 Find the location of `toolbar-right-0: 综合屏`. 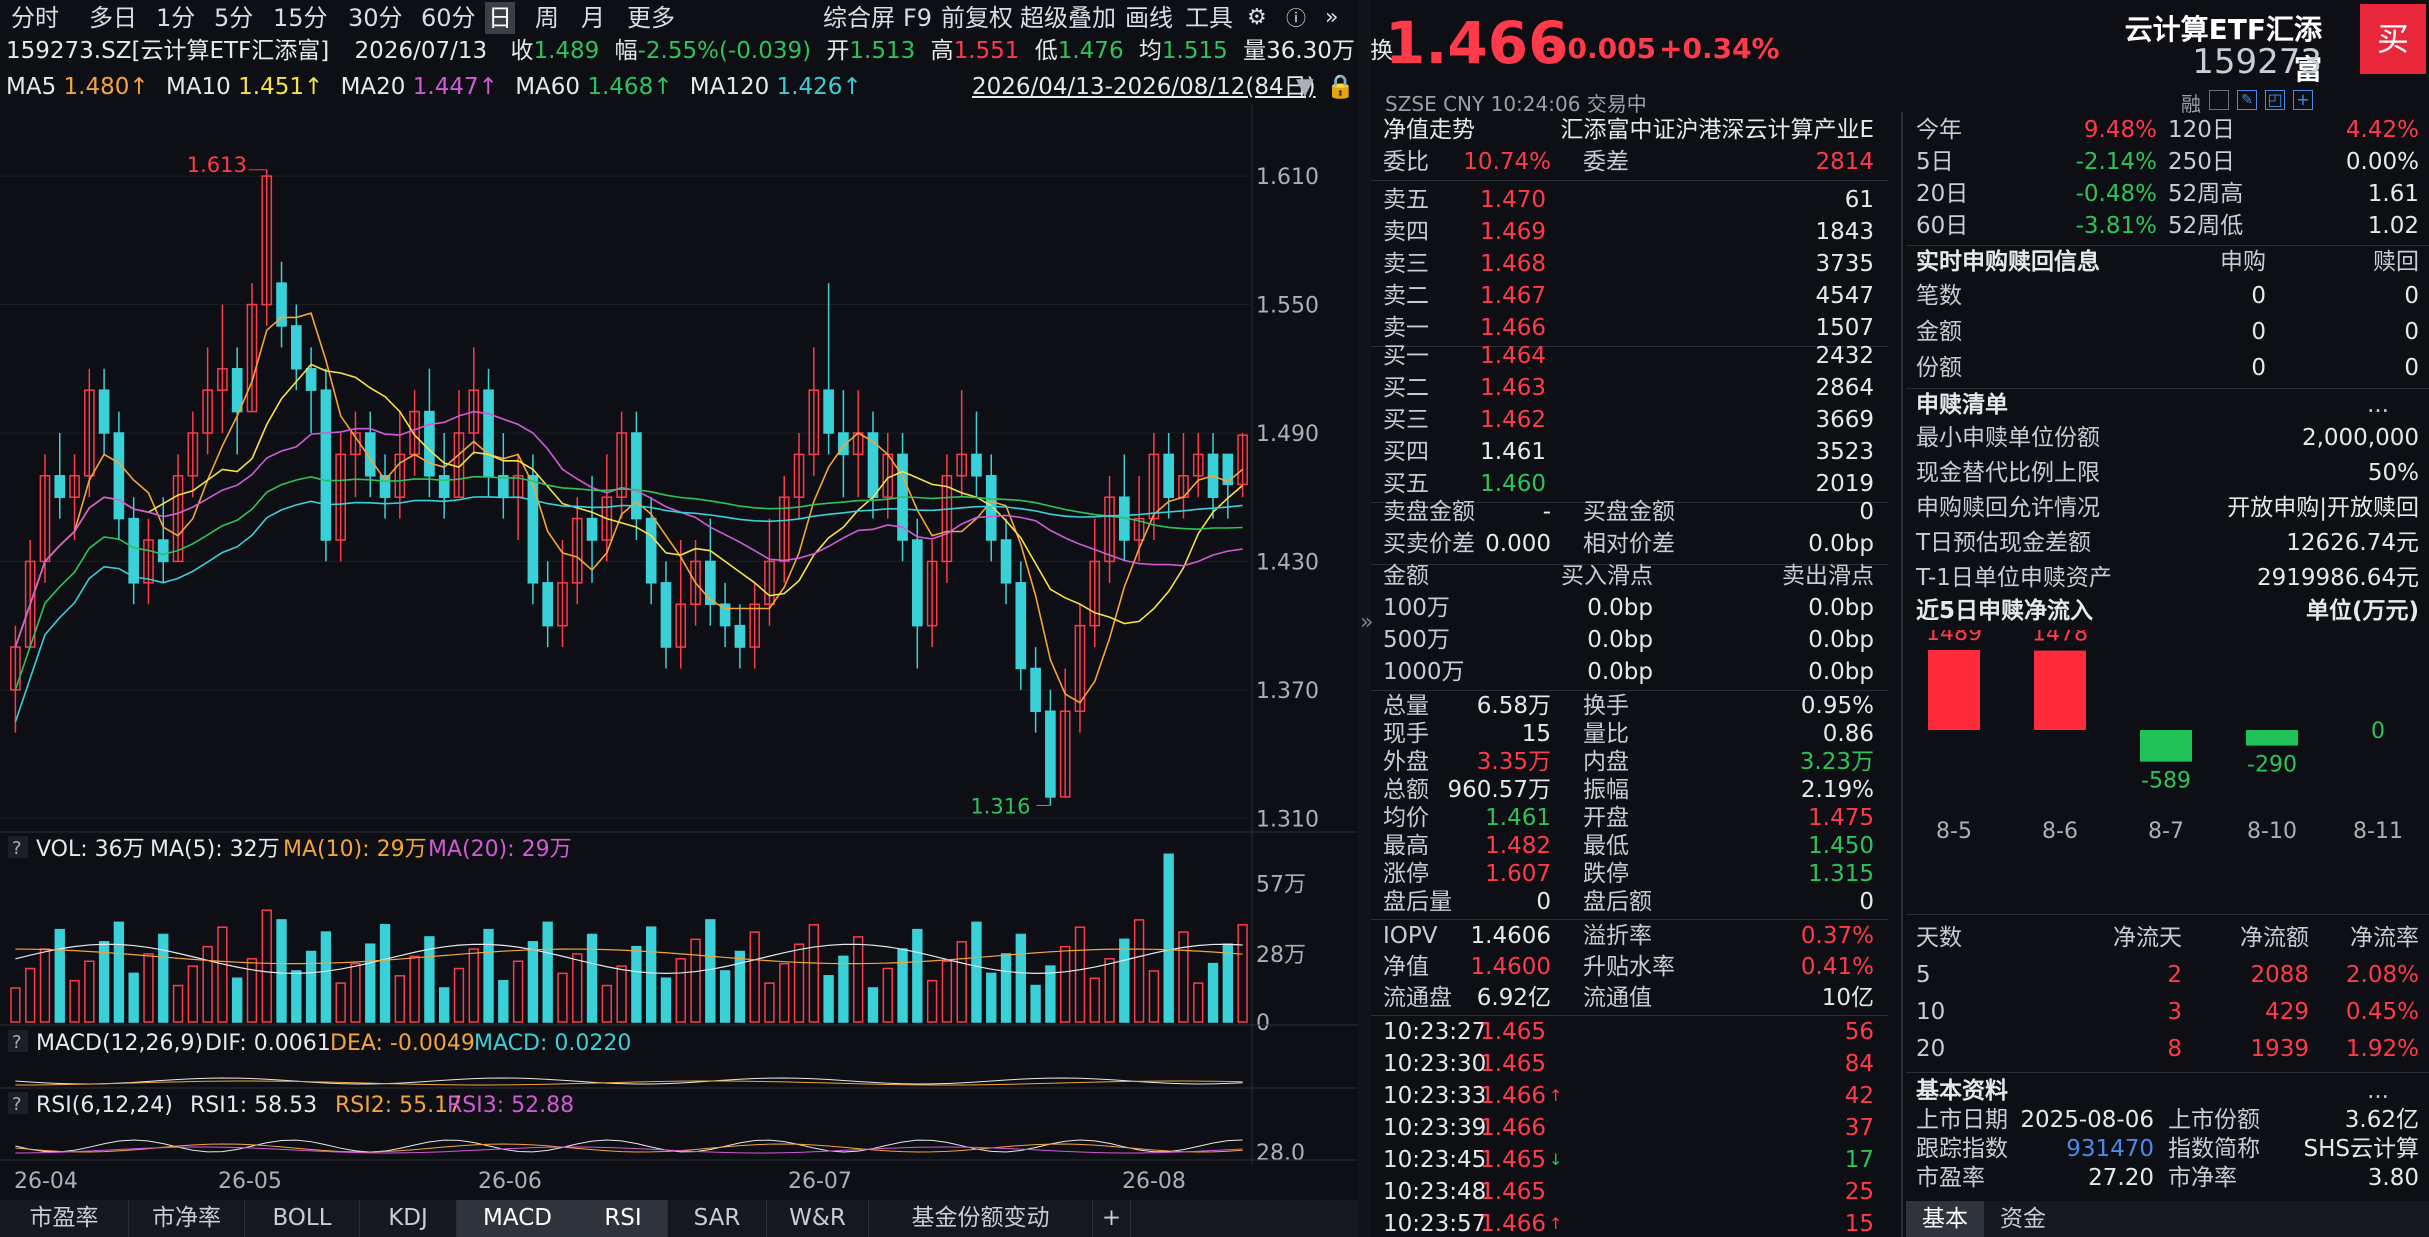

toolbar-right-0: 综合屏 is located at coordinates (859, 18).